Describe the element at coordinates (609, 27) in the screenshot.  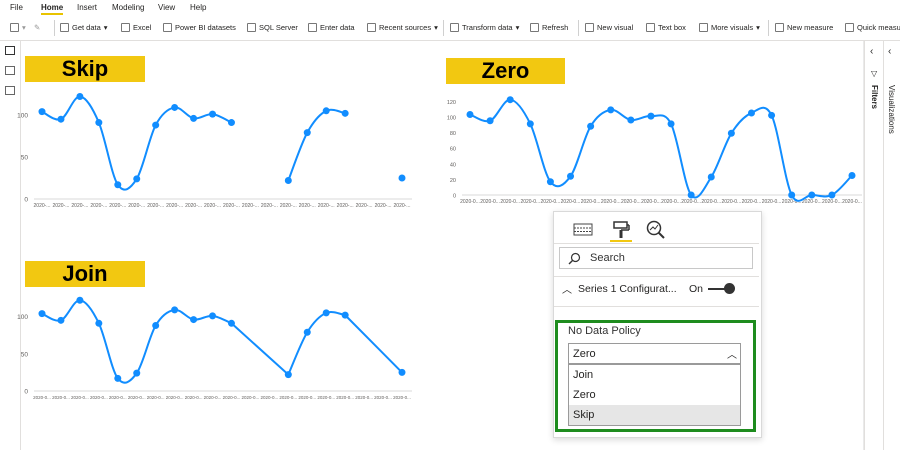
I see `new-visual-button: New visual` at that location.